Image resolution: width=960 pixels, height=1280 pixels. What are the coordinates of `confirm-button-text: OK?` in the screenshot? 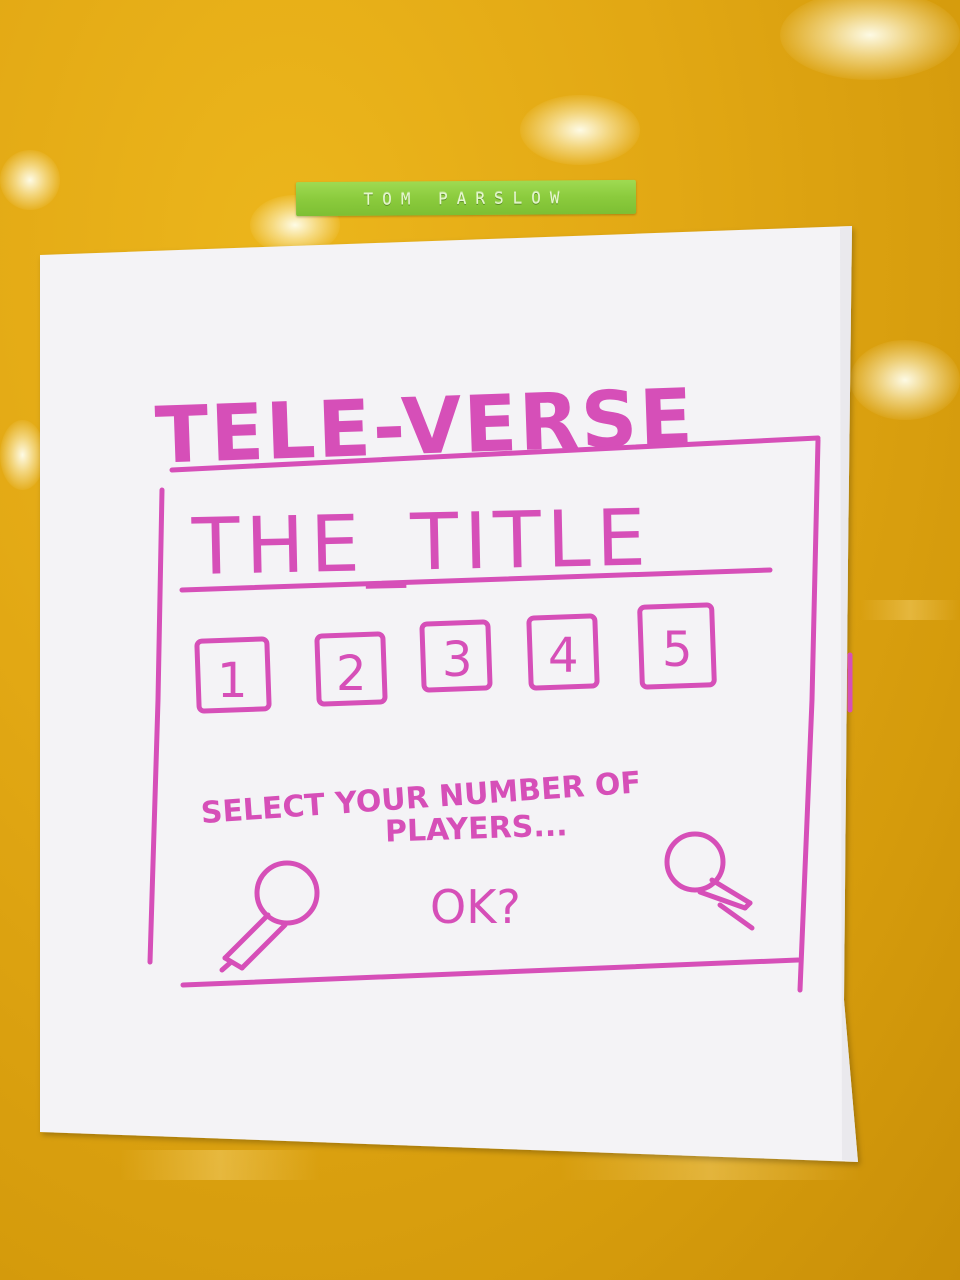 It's located at (475, 907).